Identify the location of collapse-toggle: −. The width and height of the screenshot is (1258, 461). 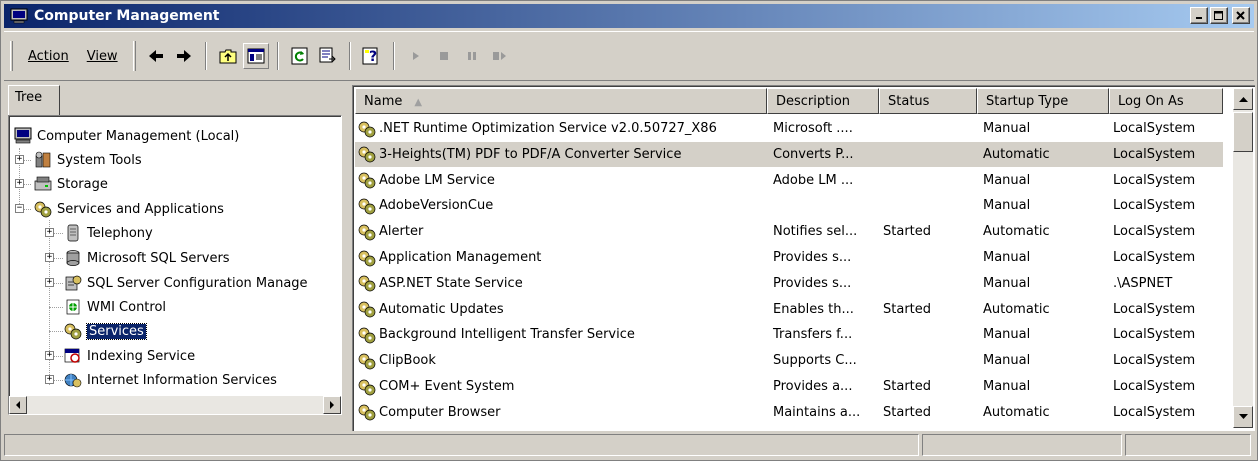
(19, 208).